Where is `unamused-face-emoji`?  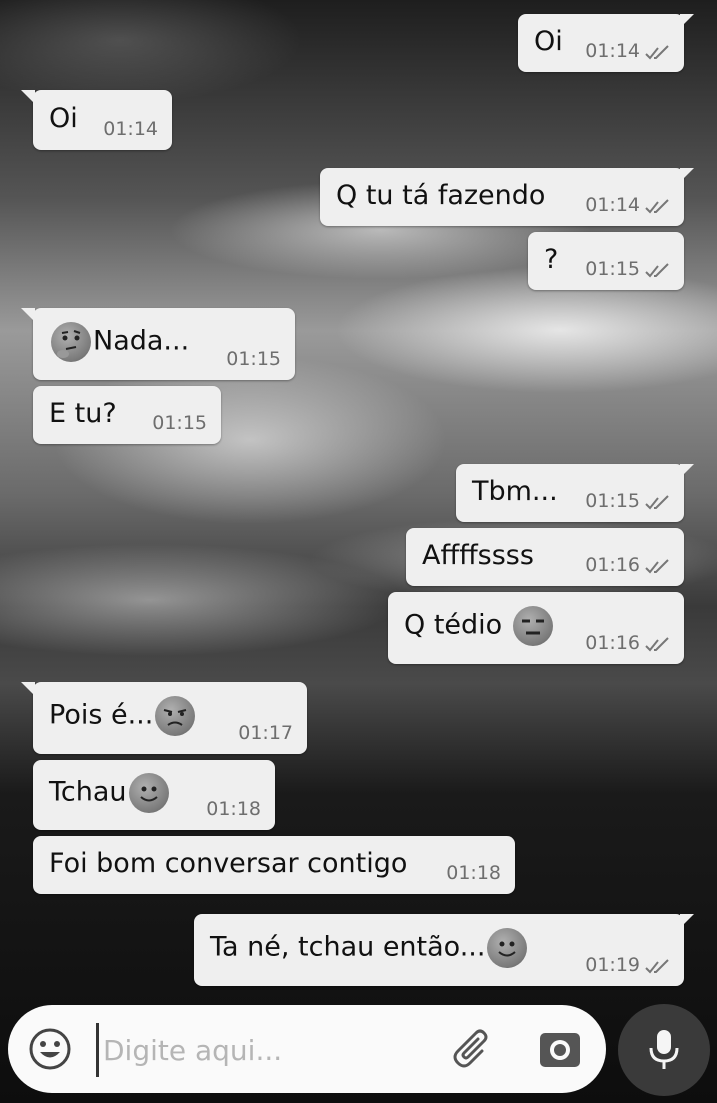 unamused-face-emoji is located at coordinates (175, 716).